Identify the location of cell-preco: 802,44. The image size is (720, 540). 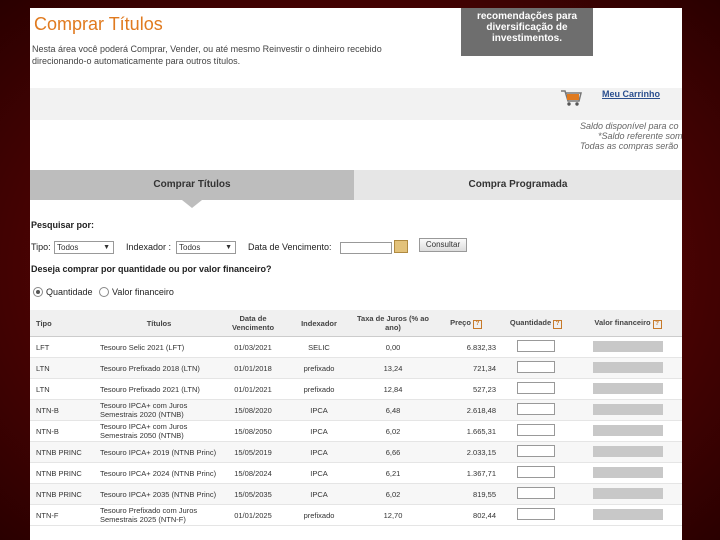
(466, 515).